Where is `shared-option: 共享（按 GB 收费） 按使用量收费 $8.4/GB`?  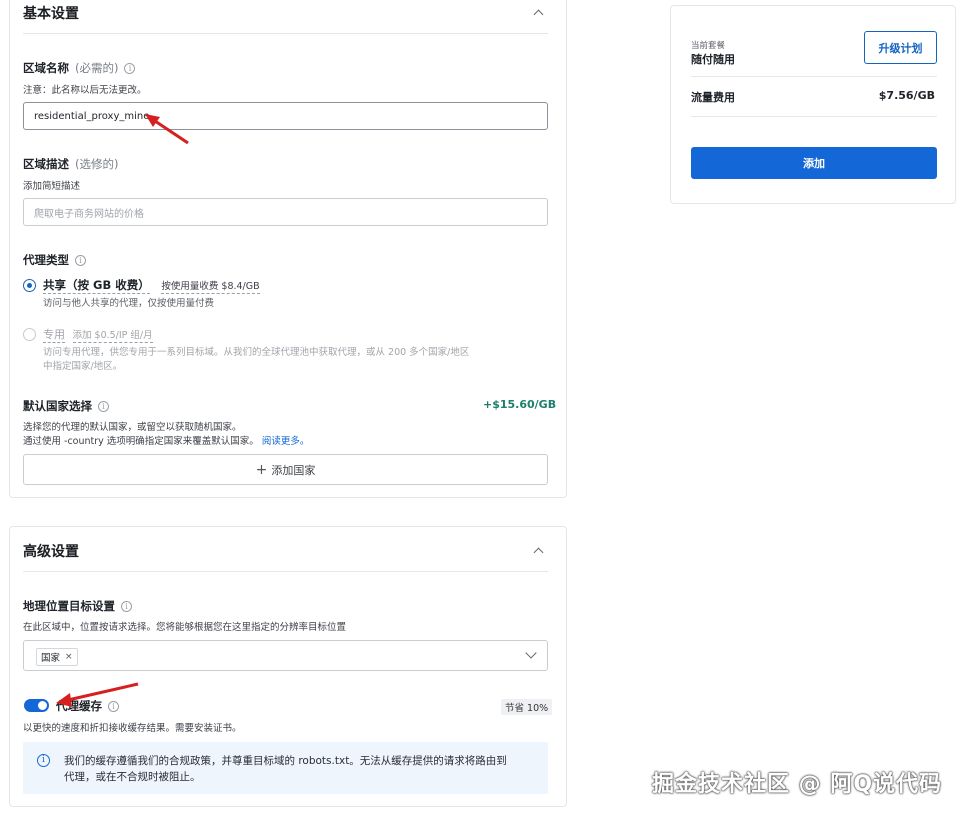
shared-option: 共享（按 GB 收费） 按使用量收费 $8.4/GB is located at coordinates (151, 285).